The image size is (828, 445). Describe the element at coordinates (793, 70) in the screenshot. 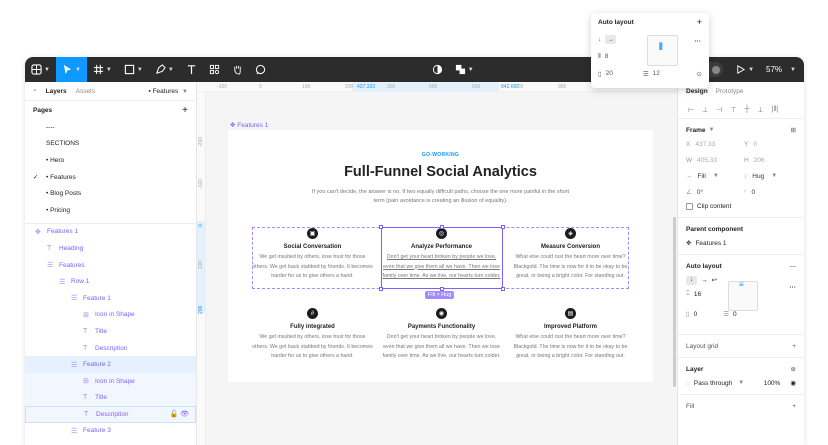

I see `zoom-caret-icon: ▼` at that location.